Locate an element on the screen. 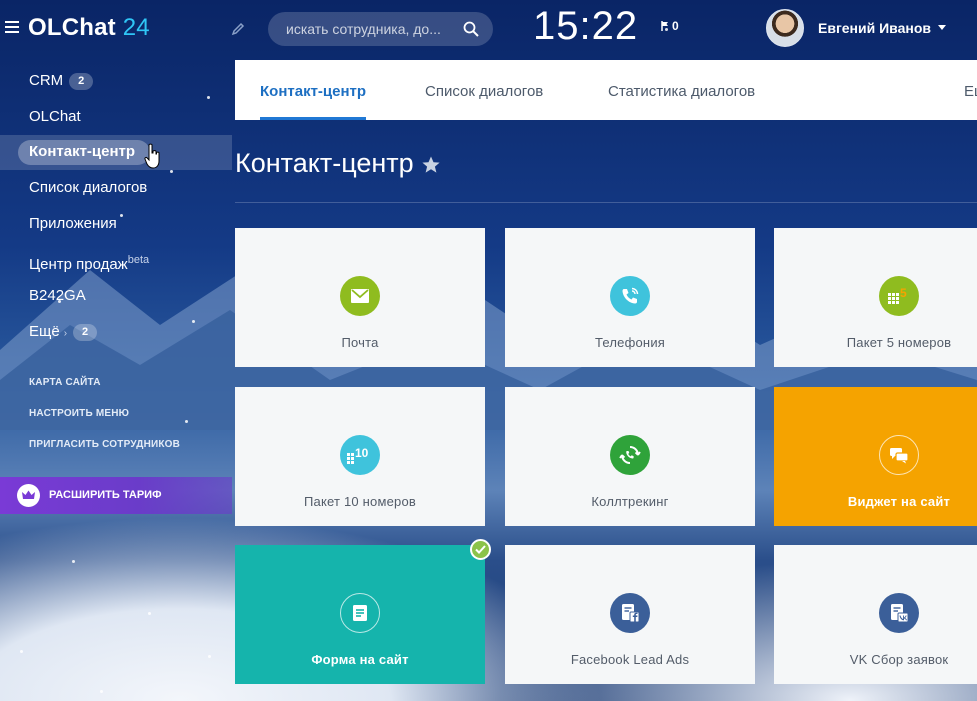 This screenshot has height=701, width=977. calltracking-icon is located at coordinates (630, 455).